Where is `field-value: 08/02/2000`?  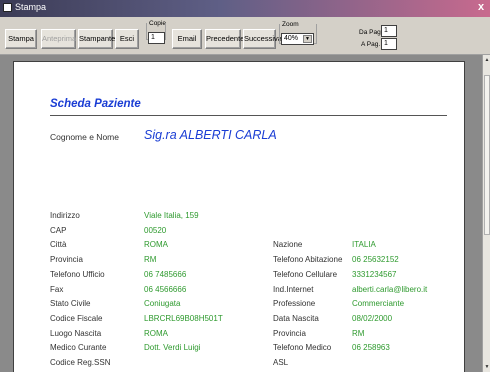
field-value: 08/02/2000 is located at coordinates (372, 318).